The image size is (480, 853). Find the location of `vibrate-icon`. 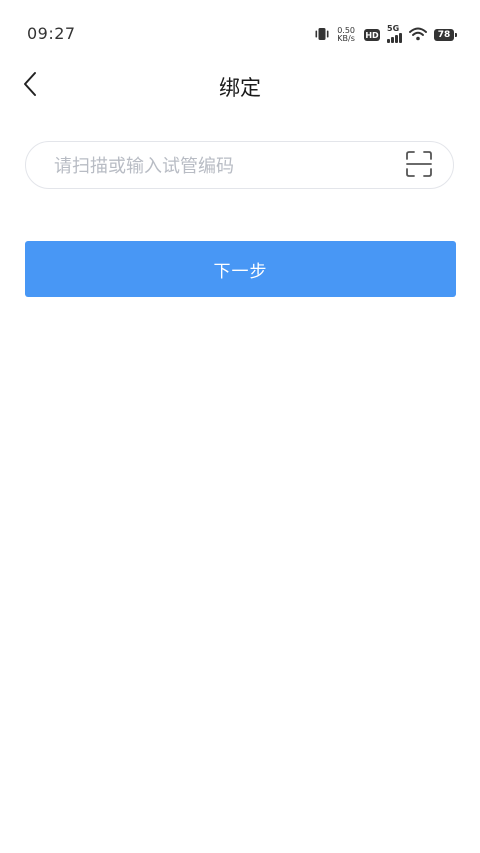

vibrate-icon is located at coordinates (322, 35).